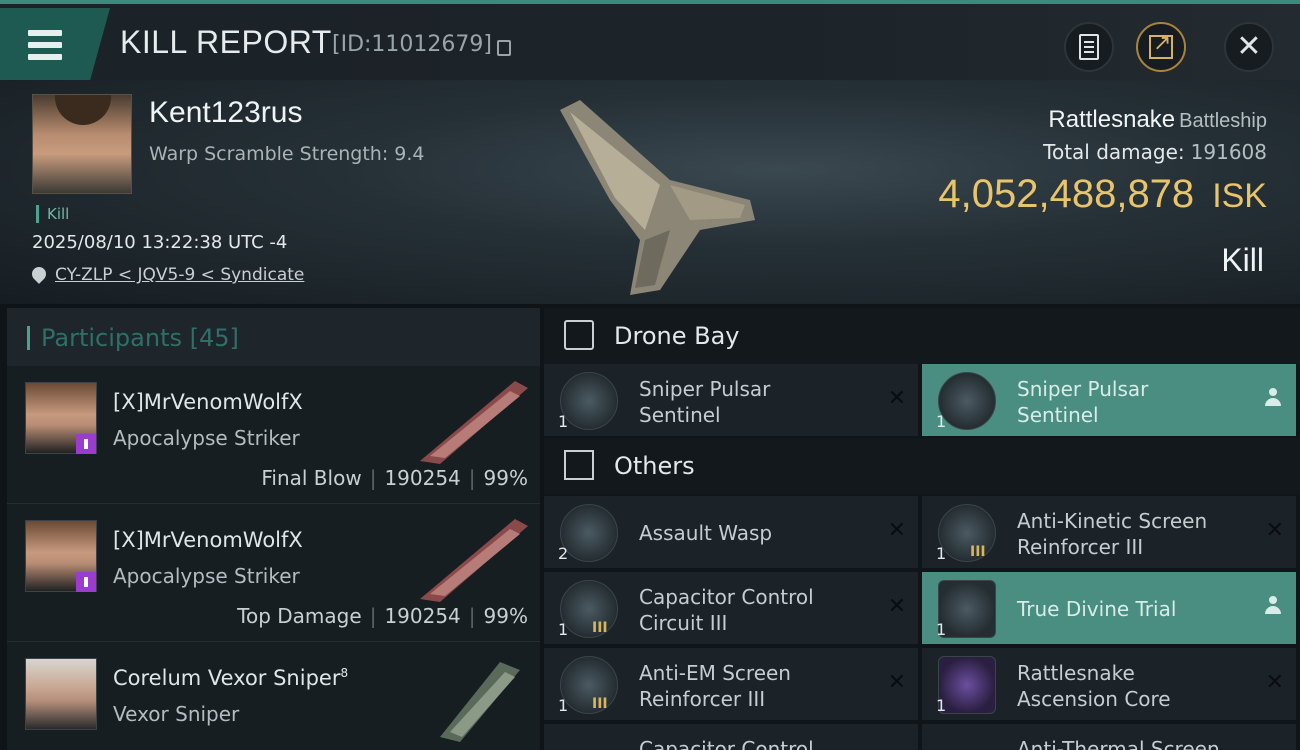  Describe the element at coordinates (344, 673) in the screenshot. I see `participant-name-sup: 8` at that location.